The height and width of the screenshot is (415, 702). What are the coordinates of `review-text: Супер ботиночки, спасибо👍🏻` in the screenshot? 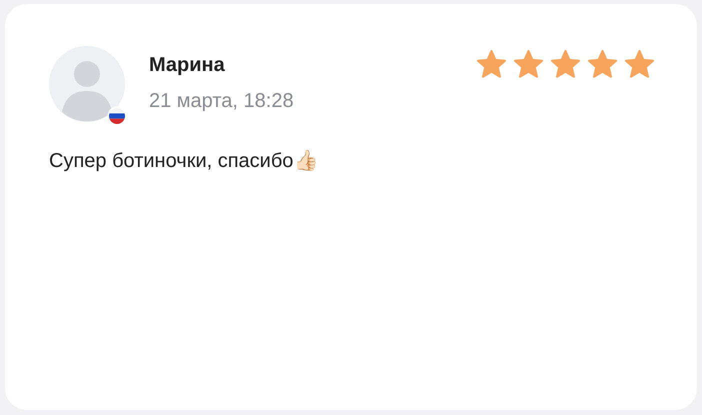 It's located at (183, 161).